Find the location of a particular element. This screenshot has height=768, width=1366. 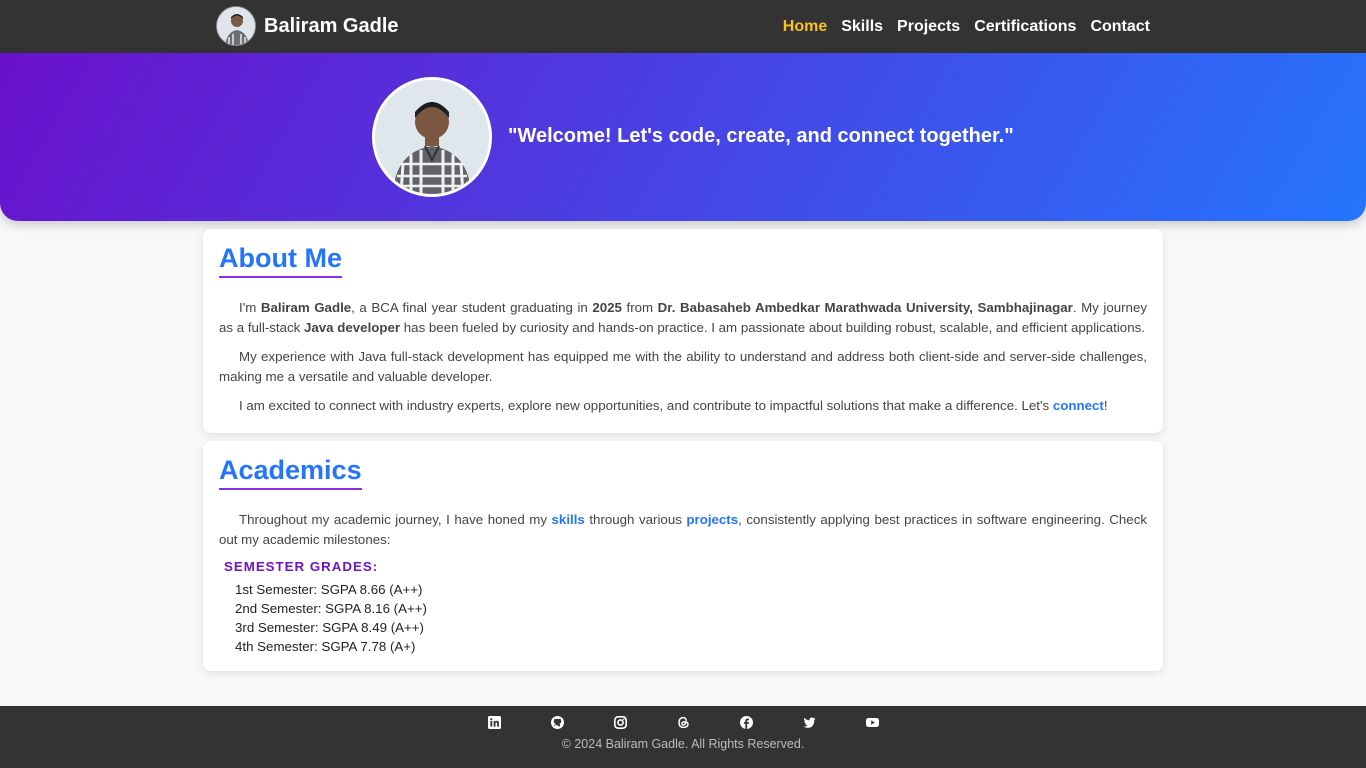

grade-item: 1st Semester: SGPA 8.66 (A++) is located at coordinates (329, 589).